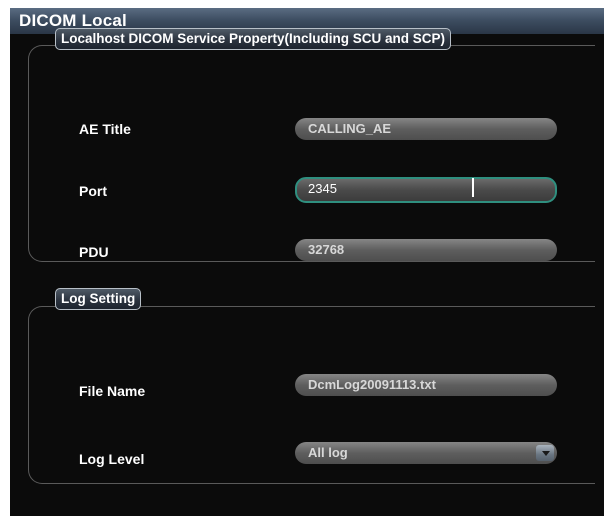  Describe the element at coordinates (326, 249) in the screenshot. I see `pdu-value: 32768` at that location.